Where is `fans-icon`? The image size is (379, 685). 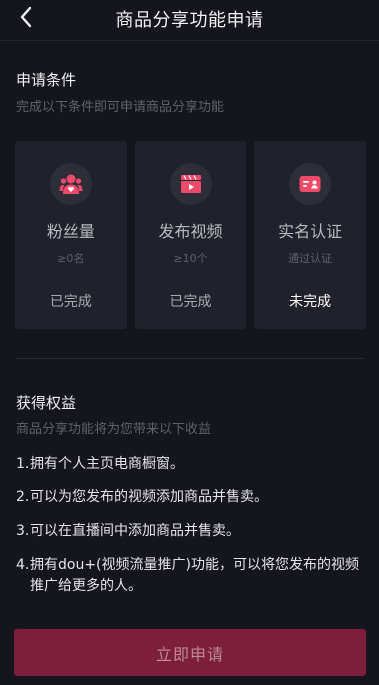
fans-icon is located at coordinates (70, 184).